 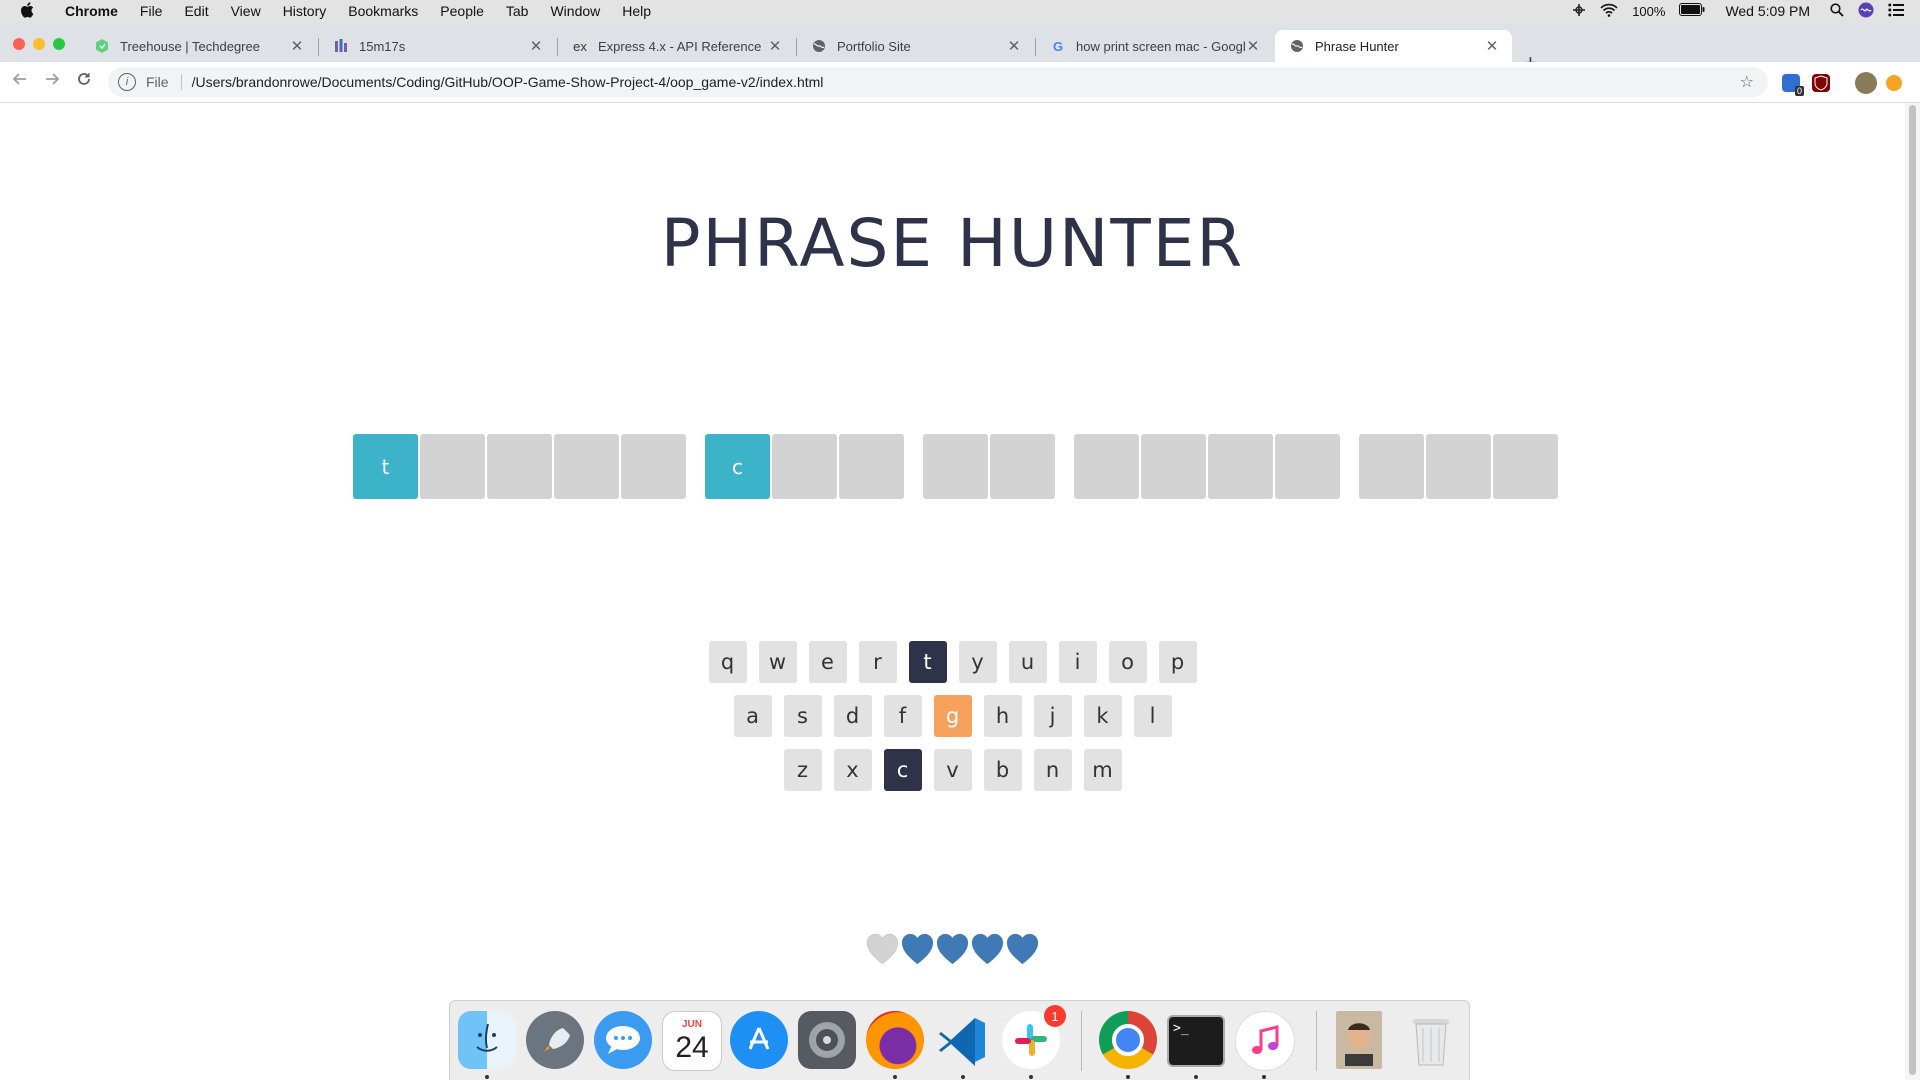 What do you see at coordinates (1034, 1037) in the screenshot?
I see `slack-icon: 1` at bounding box center [1034, 1037].